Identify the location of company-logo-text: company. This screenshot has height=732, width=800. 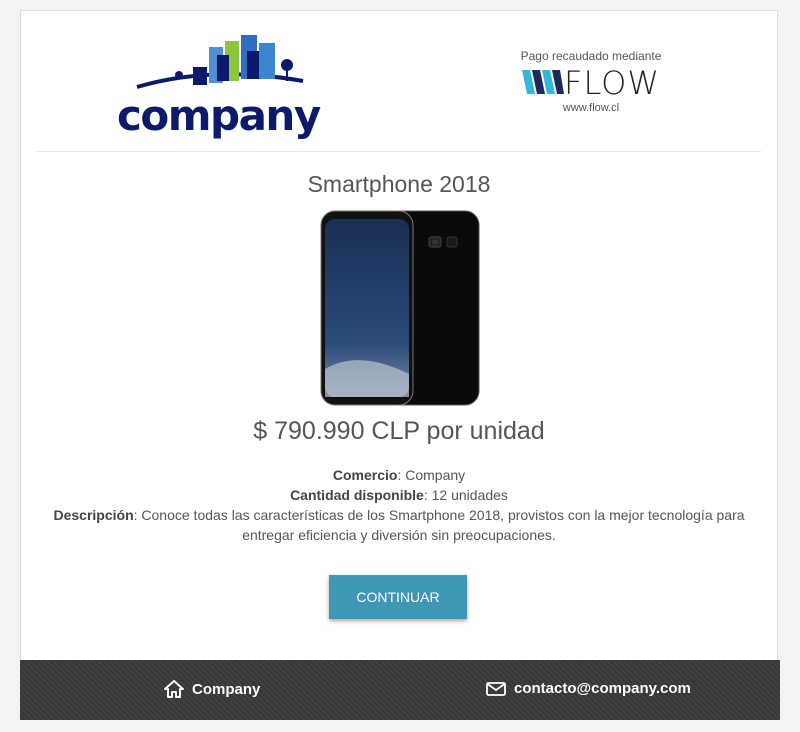
(219, 115).